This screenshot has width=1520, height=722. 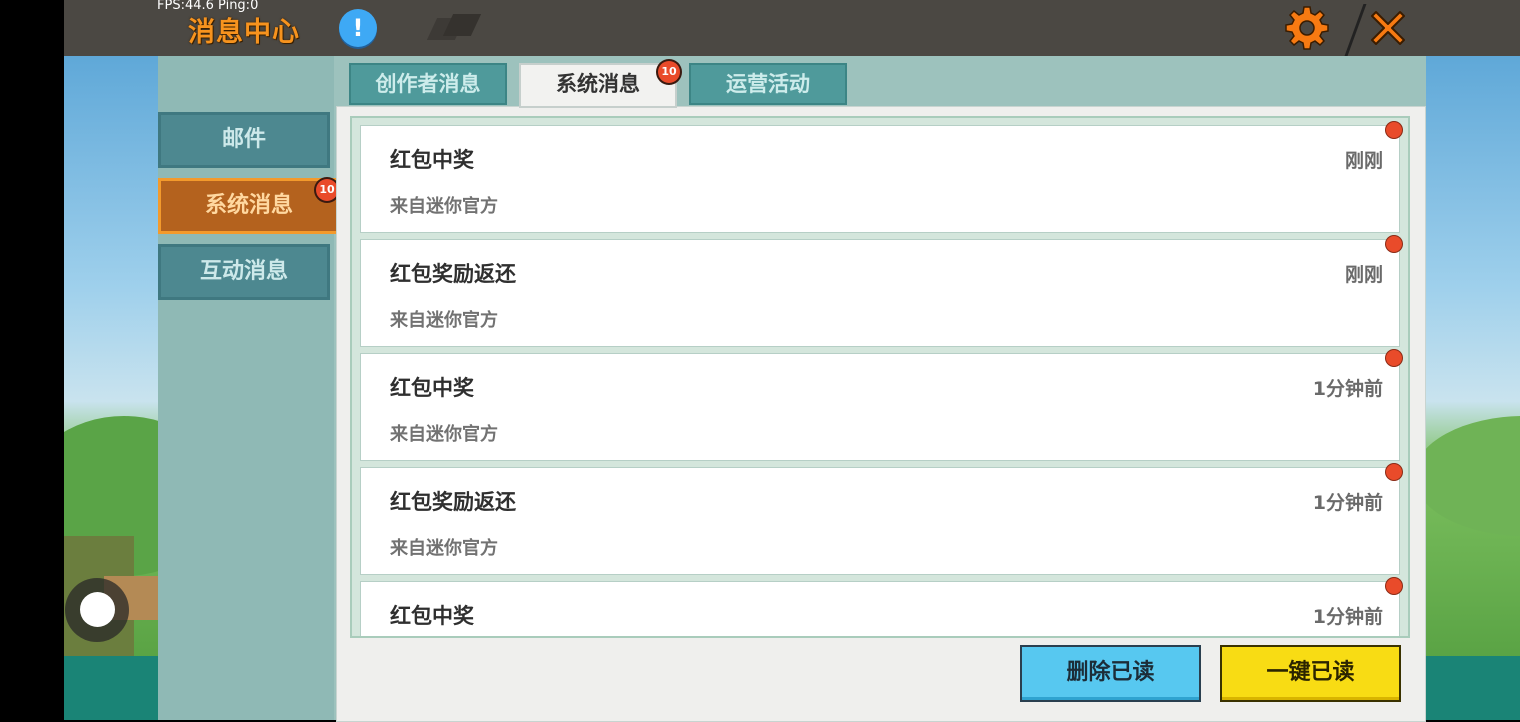 I want to click on tab-operations: 运营活动, so click(x=768, y=84).